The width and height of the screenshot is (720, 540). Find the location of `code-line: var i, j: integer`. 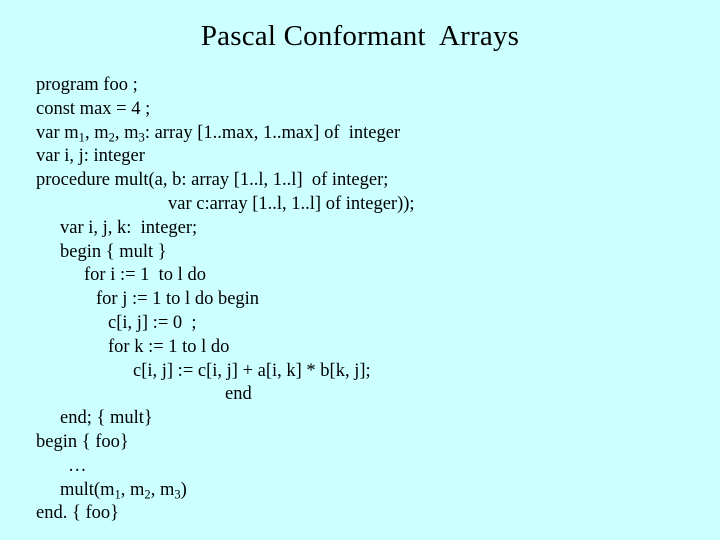

code-line: var i, j: integer is located at coordinates (90, 156).